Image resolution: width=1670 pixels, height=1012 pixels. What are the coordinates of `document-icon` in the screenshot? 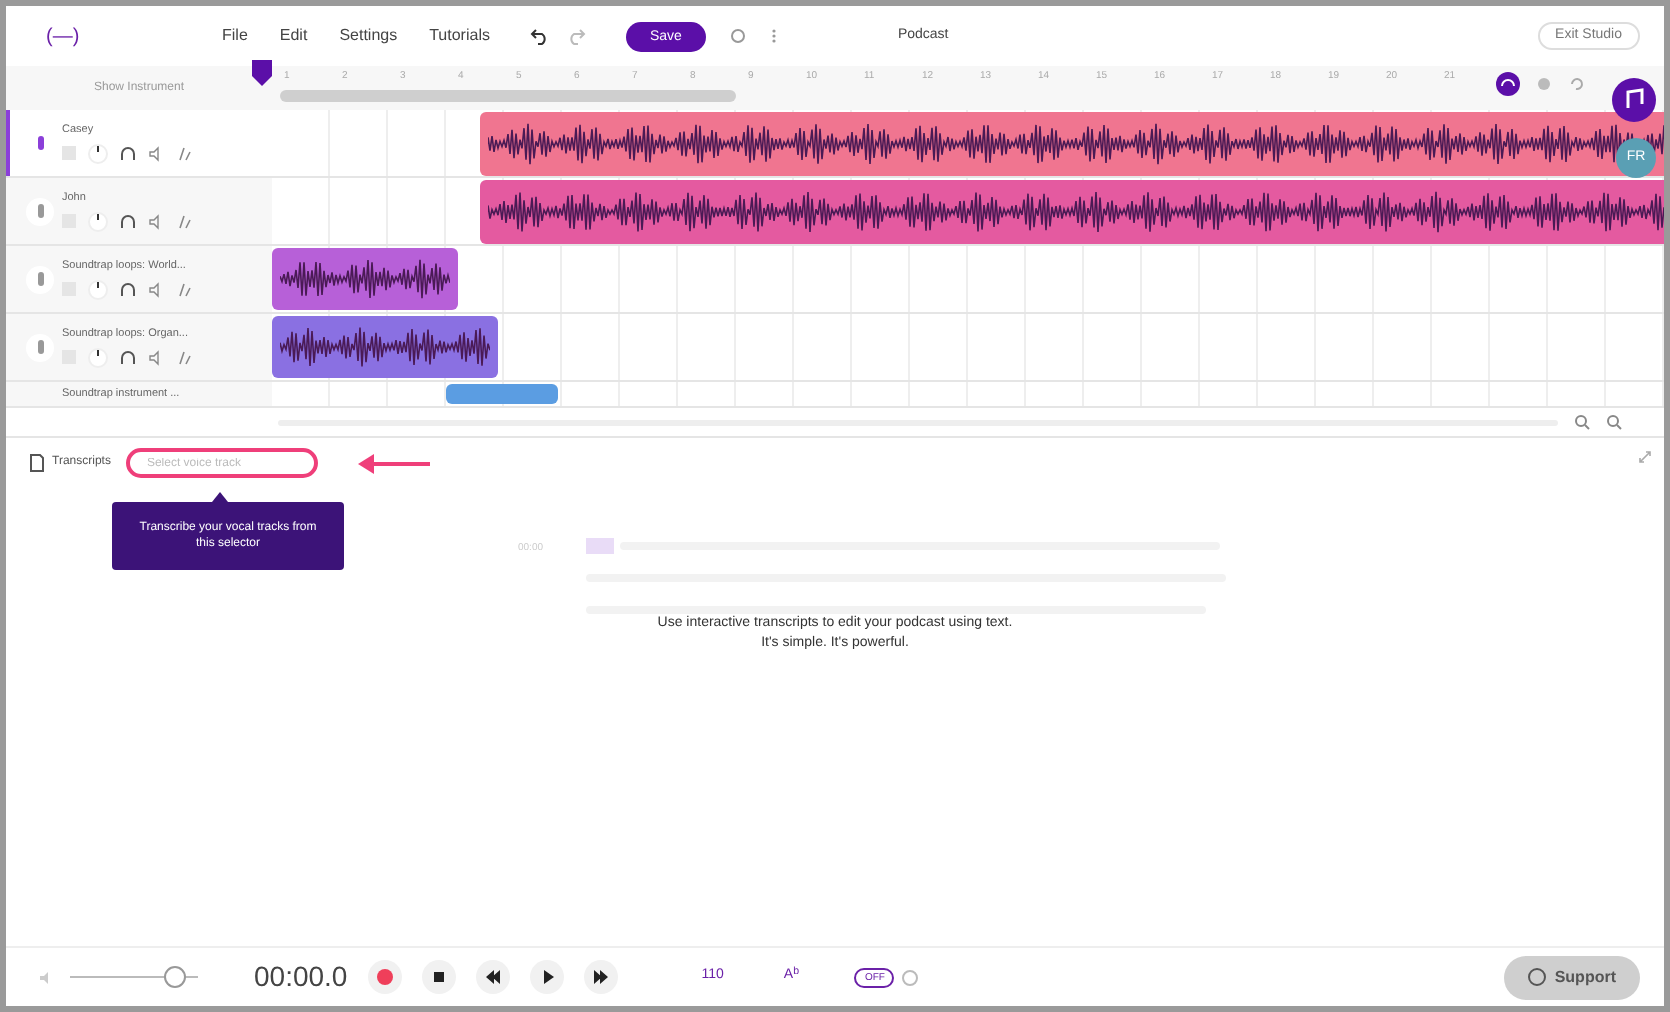 It's located at (37, 463).